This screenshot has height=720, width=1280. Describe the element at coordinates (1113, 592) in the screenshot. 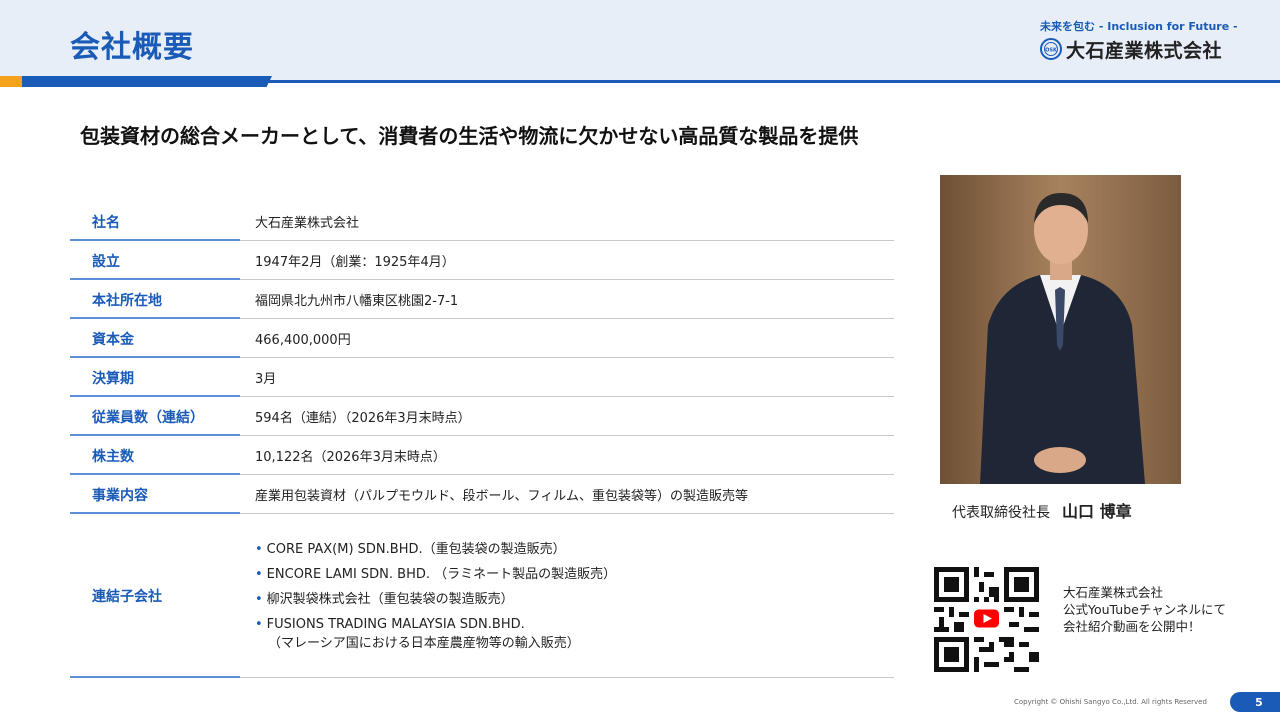

I see `promo-line: 大石産業株式会社` at that location.